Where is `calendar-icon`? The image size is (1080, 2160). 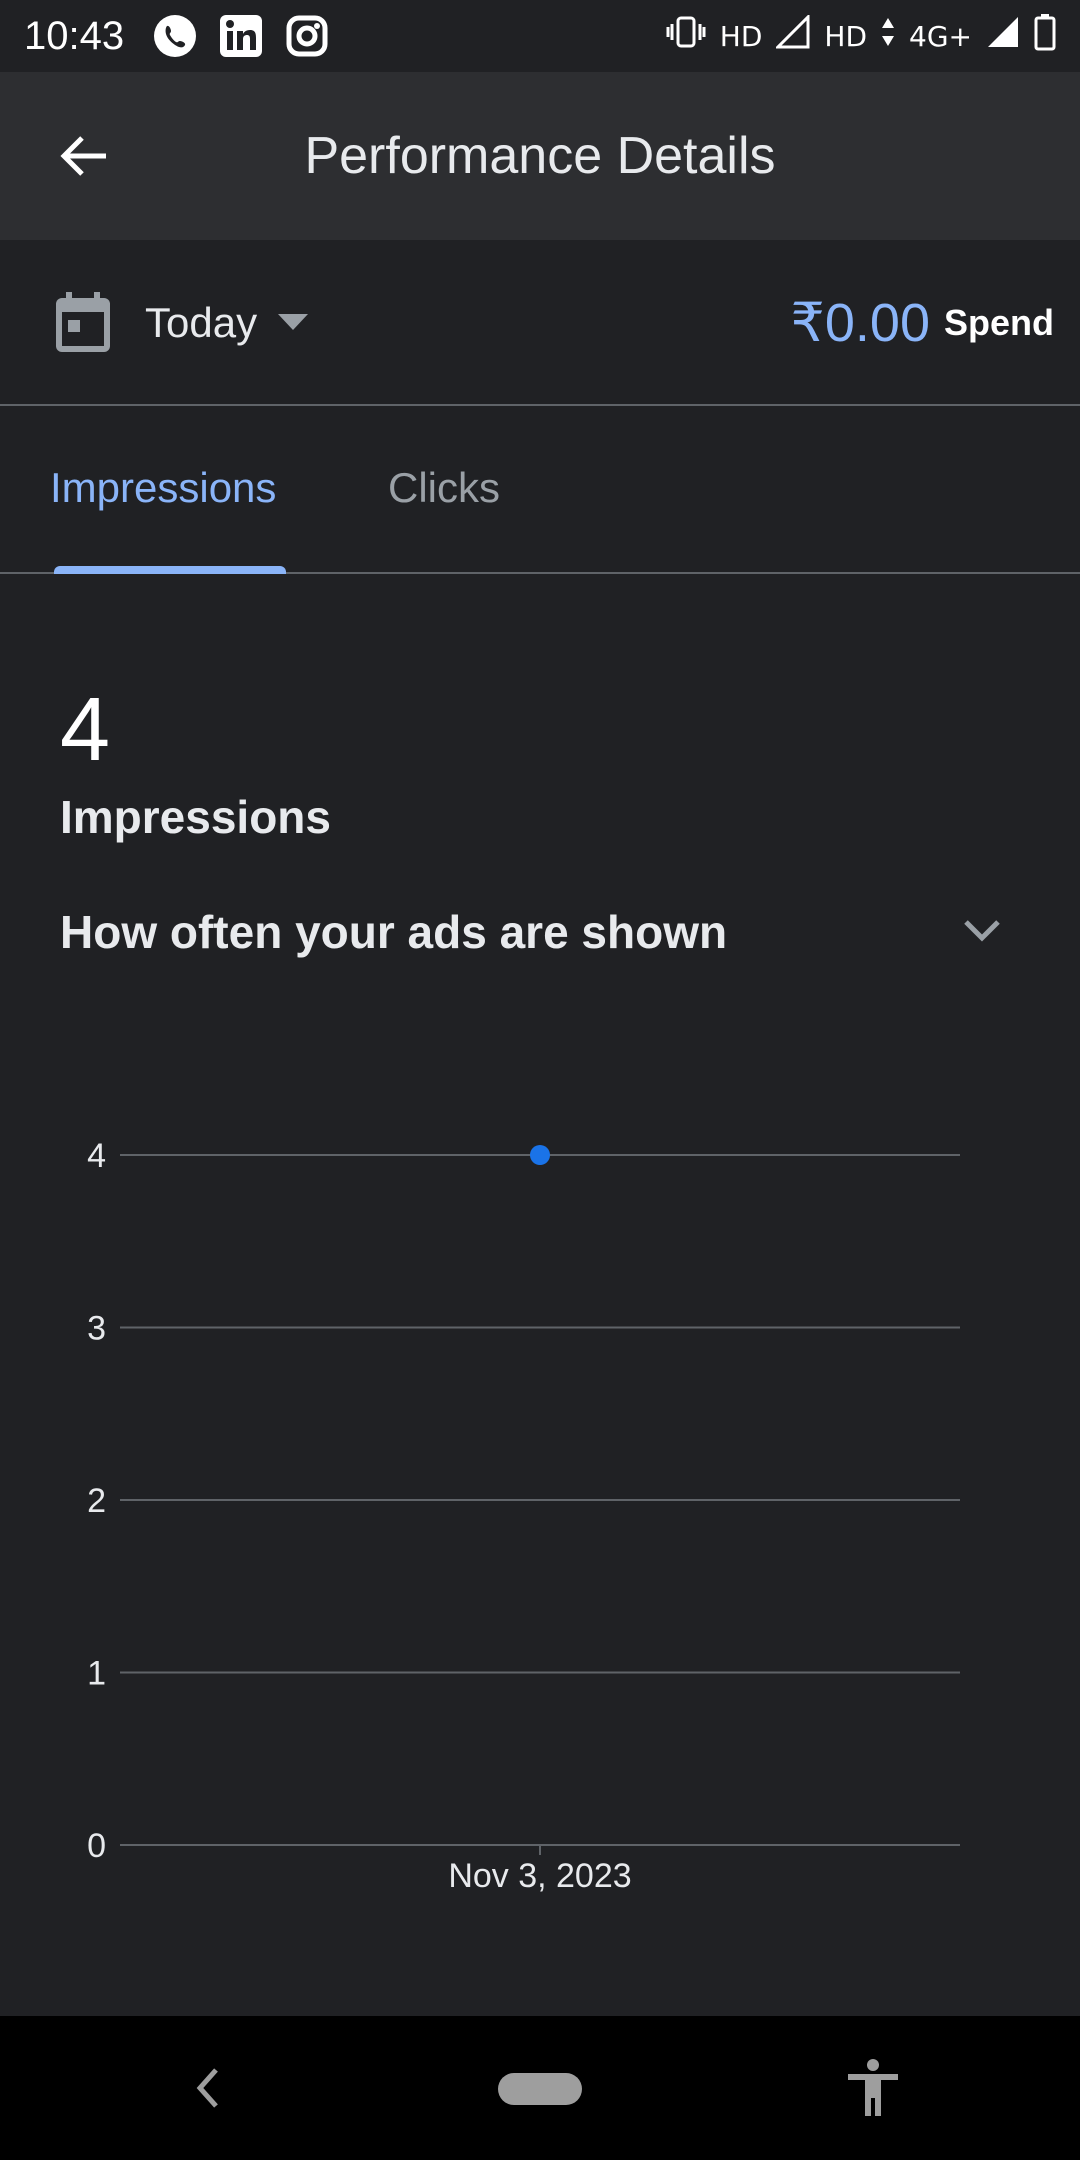
calendar-icon is located at coordinates (83, 323).